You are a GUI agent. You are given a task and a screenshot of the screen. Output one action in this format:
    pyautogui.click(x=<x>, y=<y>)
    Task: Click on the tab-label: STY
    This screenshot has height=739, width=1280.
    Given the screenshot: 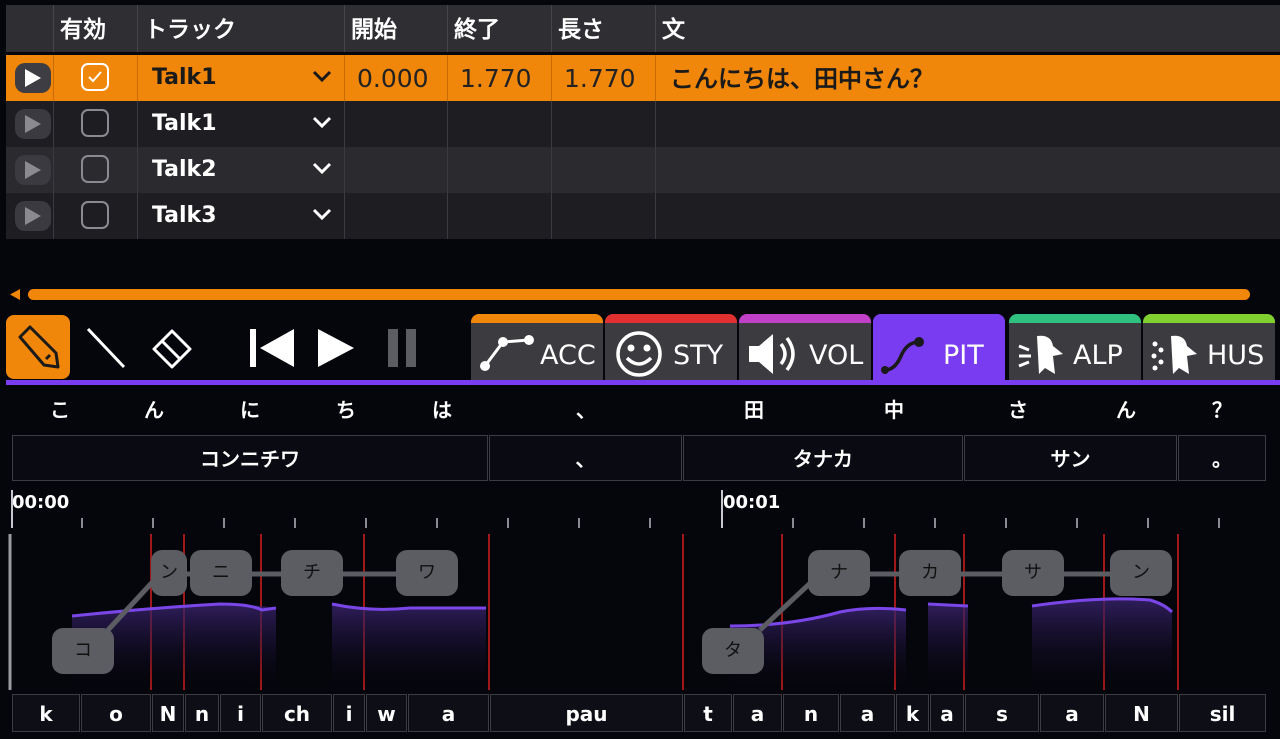 What is the action you would take?
    pyautogui.click(x=698, y=355)
    